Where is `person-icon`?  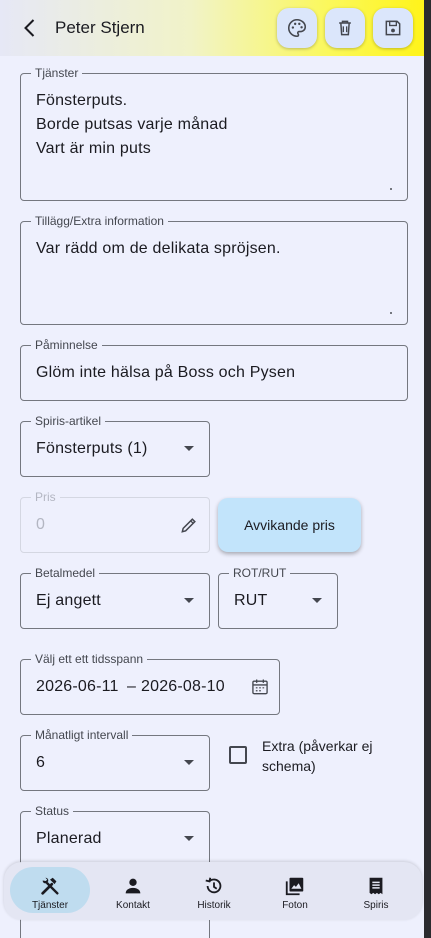
person-icon is located at coordinates (133, 886).